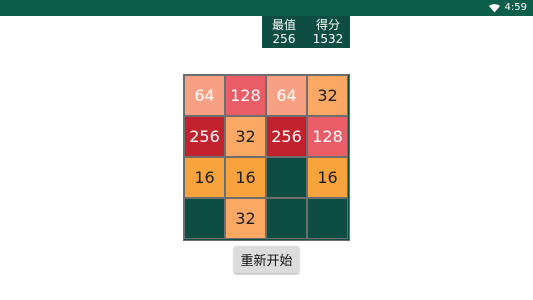  I want to click on score-panel: 最值 256 得分 1532, so click(306, 32).